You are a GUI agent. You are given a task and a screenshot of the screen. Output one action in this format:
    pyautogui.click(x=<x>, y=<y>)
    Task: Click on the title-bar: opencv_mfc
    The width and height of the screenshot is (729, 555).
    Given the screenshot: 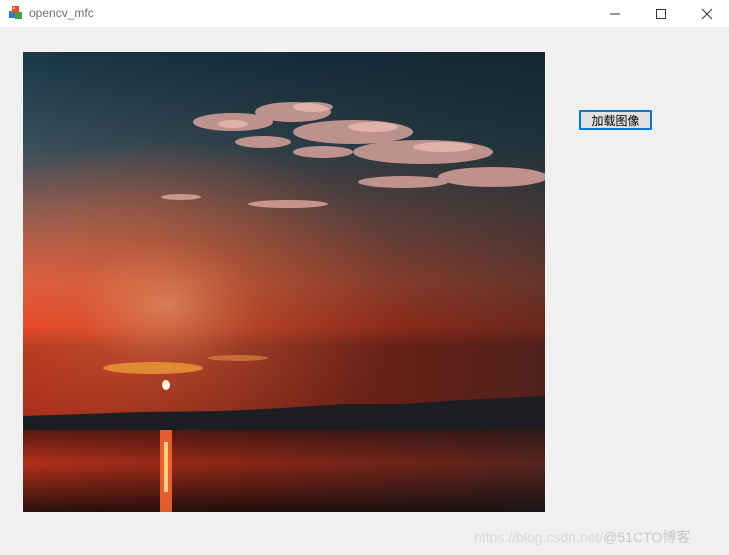 What is the action you would take?
    pyautogui.click(x=364, y=13)
    